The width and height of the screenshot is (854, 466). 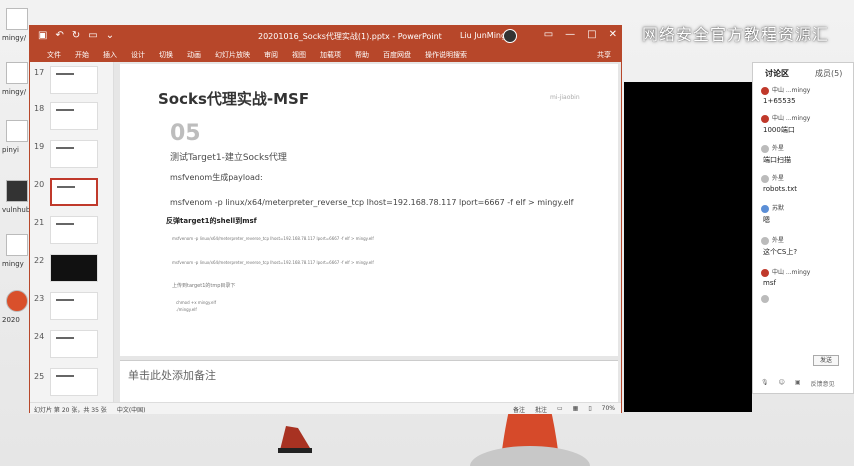 I want to click on minimize-icon: —, so click(x=570, y=34).